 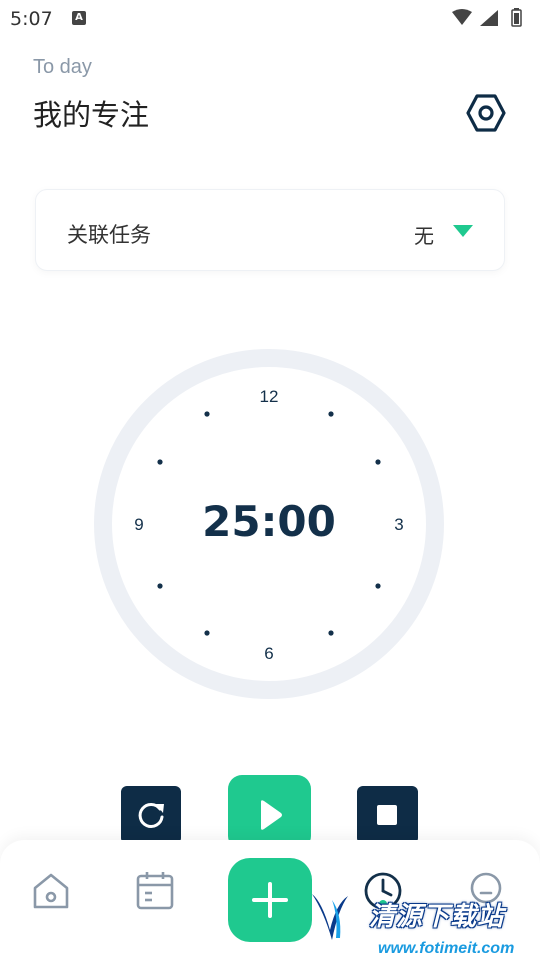 What do you see at coordinates (463, 231) in the screenshot?
I see `dropdown-triangle-icon` at bounding box center [463, 231].